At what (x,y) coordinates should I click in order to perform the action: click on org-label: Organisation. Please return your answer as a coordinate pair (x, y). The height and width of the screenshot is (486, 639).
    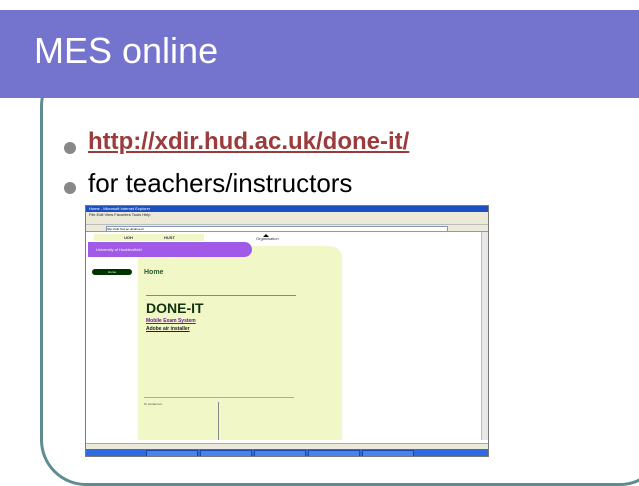
    Looking at the image, I should click on (267, 238).